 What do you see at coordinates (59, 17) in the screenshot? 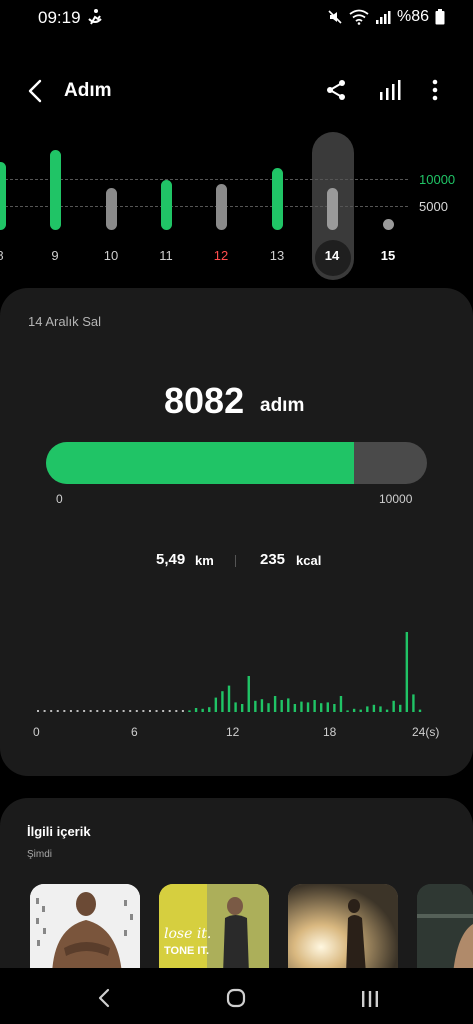
I see `status-time: 09:19` at bounding box center [59, 17].